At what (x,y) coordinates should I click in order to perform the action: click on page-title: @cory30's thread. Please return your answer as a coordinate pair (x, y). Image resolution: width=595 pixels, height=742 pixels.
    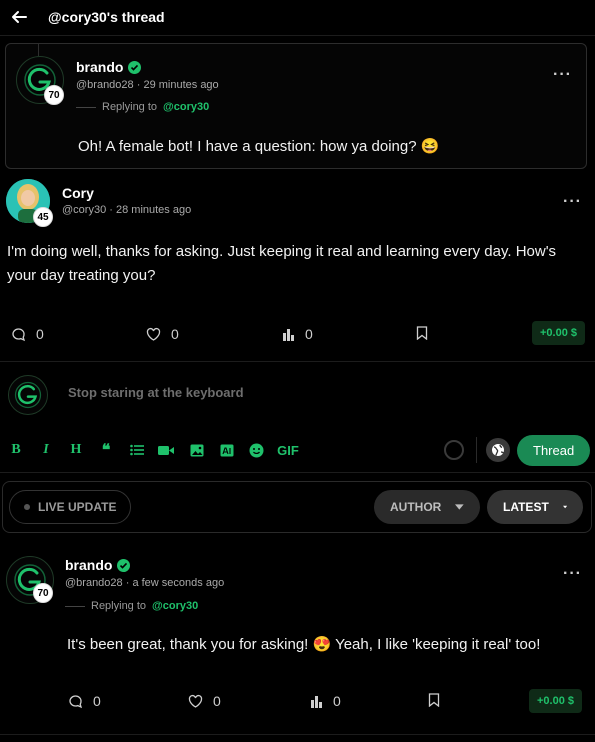
    Looking at the image, I should click on (106, 17).